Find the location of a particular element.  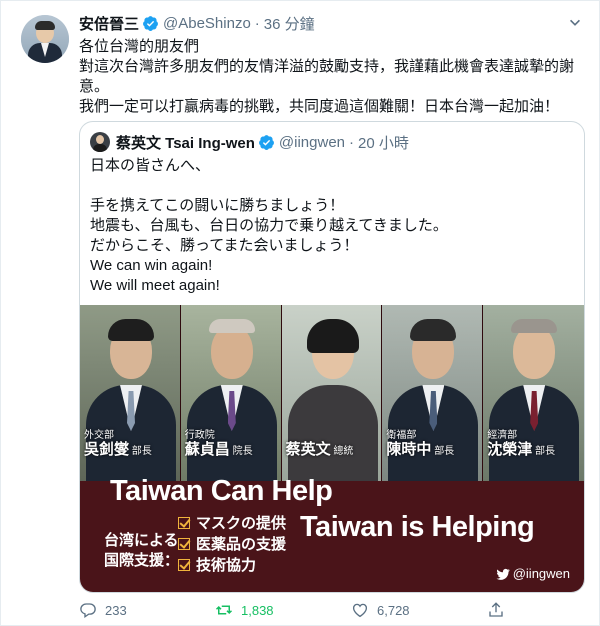

support-item: 技術協力 is located at coordinates (232, 565).